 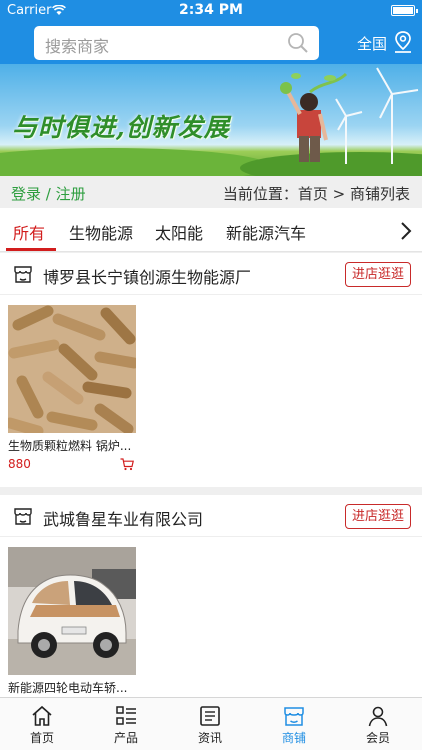 I want to click on auth-links: 登录 / 注册, so click(x=48, y=193).